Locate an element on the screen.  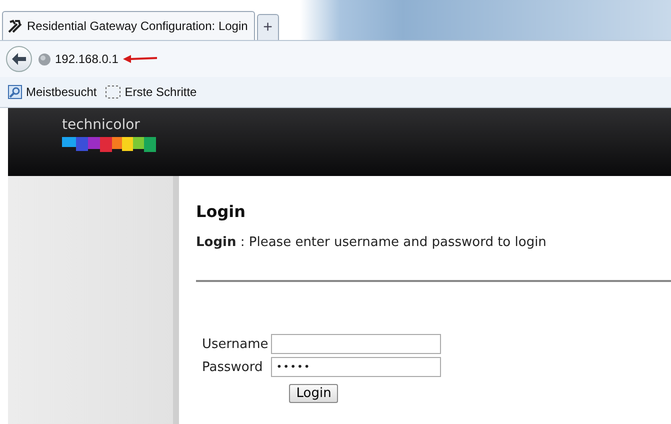
brand-logo: technicolor is located at coordinates (101, 125).